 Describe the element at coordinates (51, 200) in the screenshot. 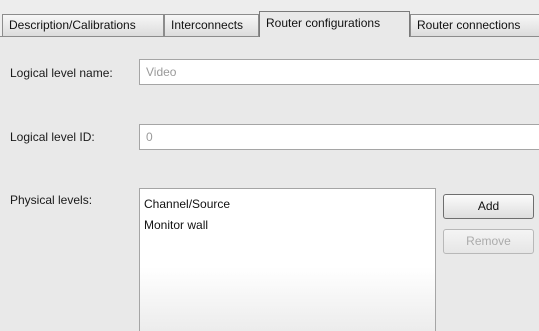

I see `physical-levels-label: Physical levels:` at that location.